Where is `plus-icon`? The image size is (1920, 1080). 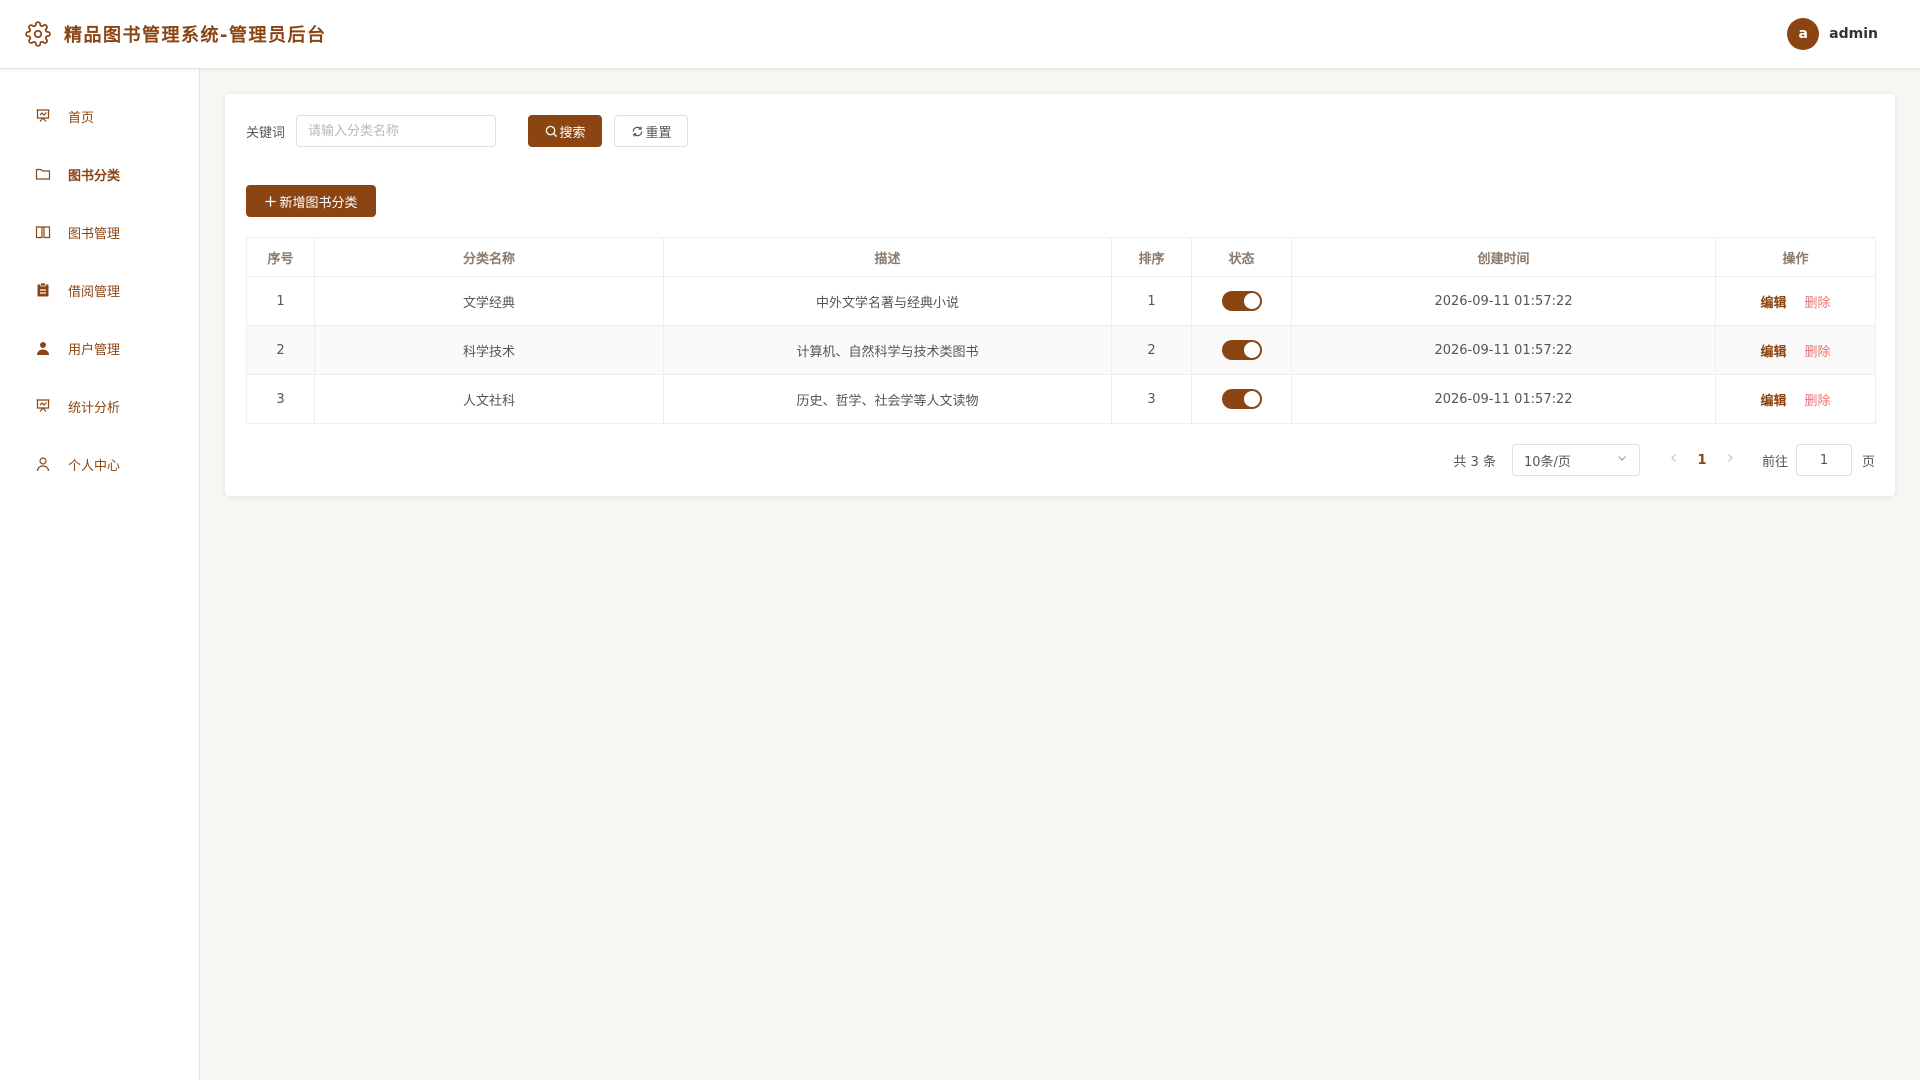 plus-icon is located at coordinates (270, 201).